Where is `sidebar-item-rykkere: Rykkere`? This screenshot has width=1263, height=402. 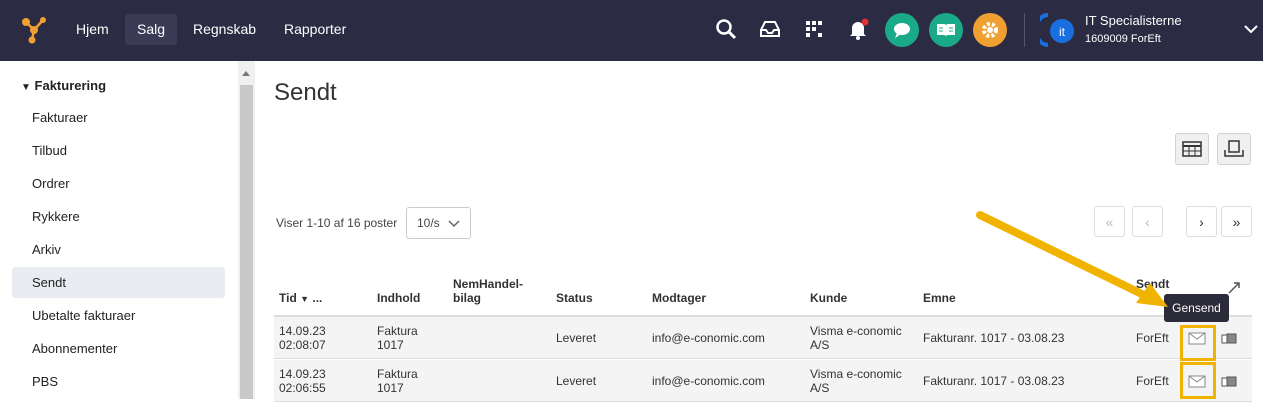
sidebar-item-rykkere: Rykkere is located at coordinates (118, 216).